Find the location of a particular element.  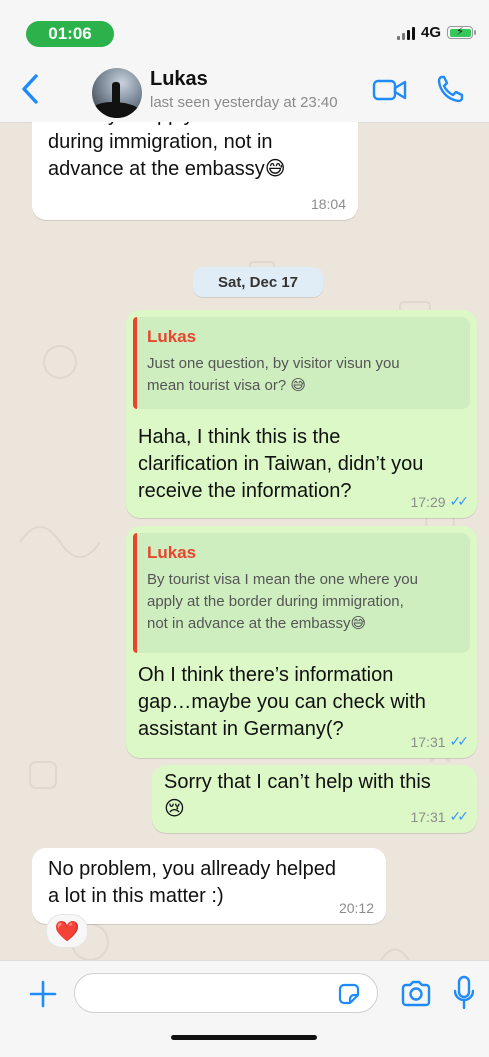

message-time: 18:04 is located at coordinates (328, 204).